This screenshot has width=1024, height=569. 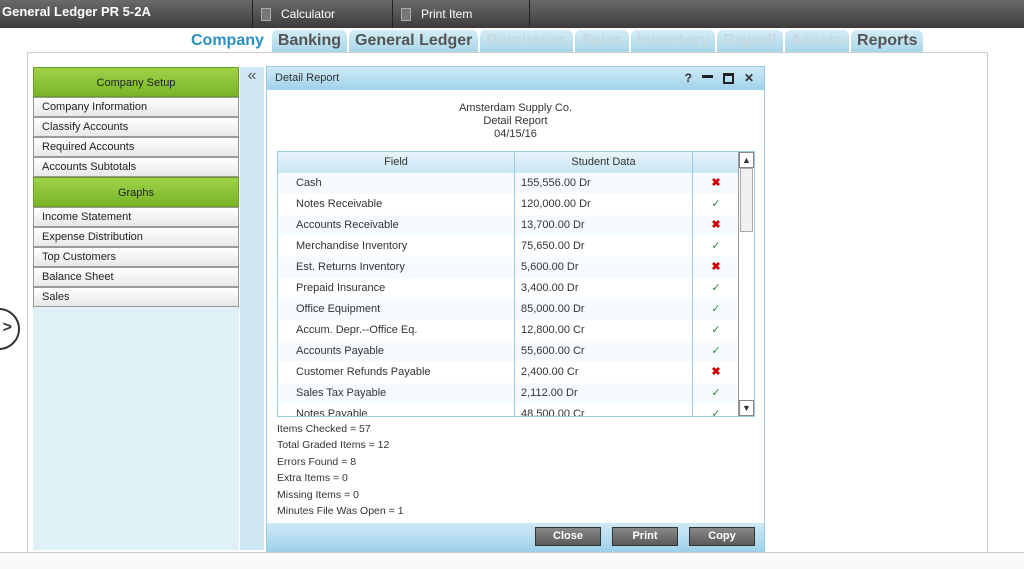 I want to click on field-cell: Merchandise Inventory, so click(x=396, y=246).